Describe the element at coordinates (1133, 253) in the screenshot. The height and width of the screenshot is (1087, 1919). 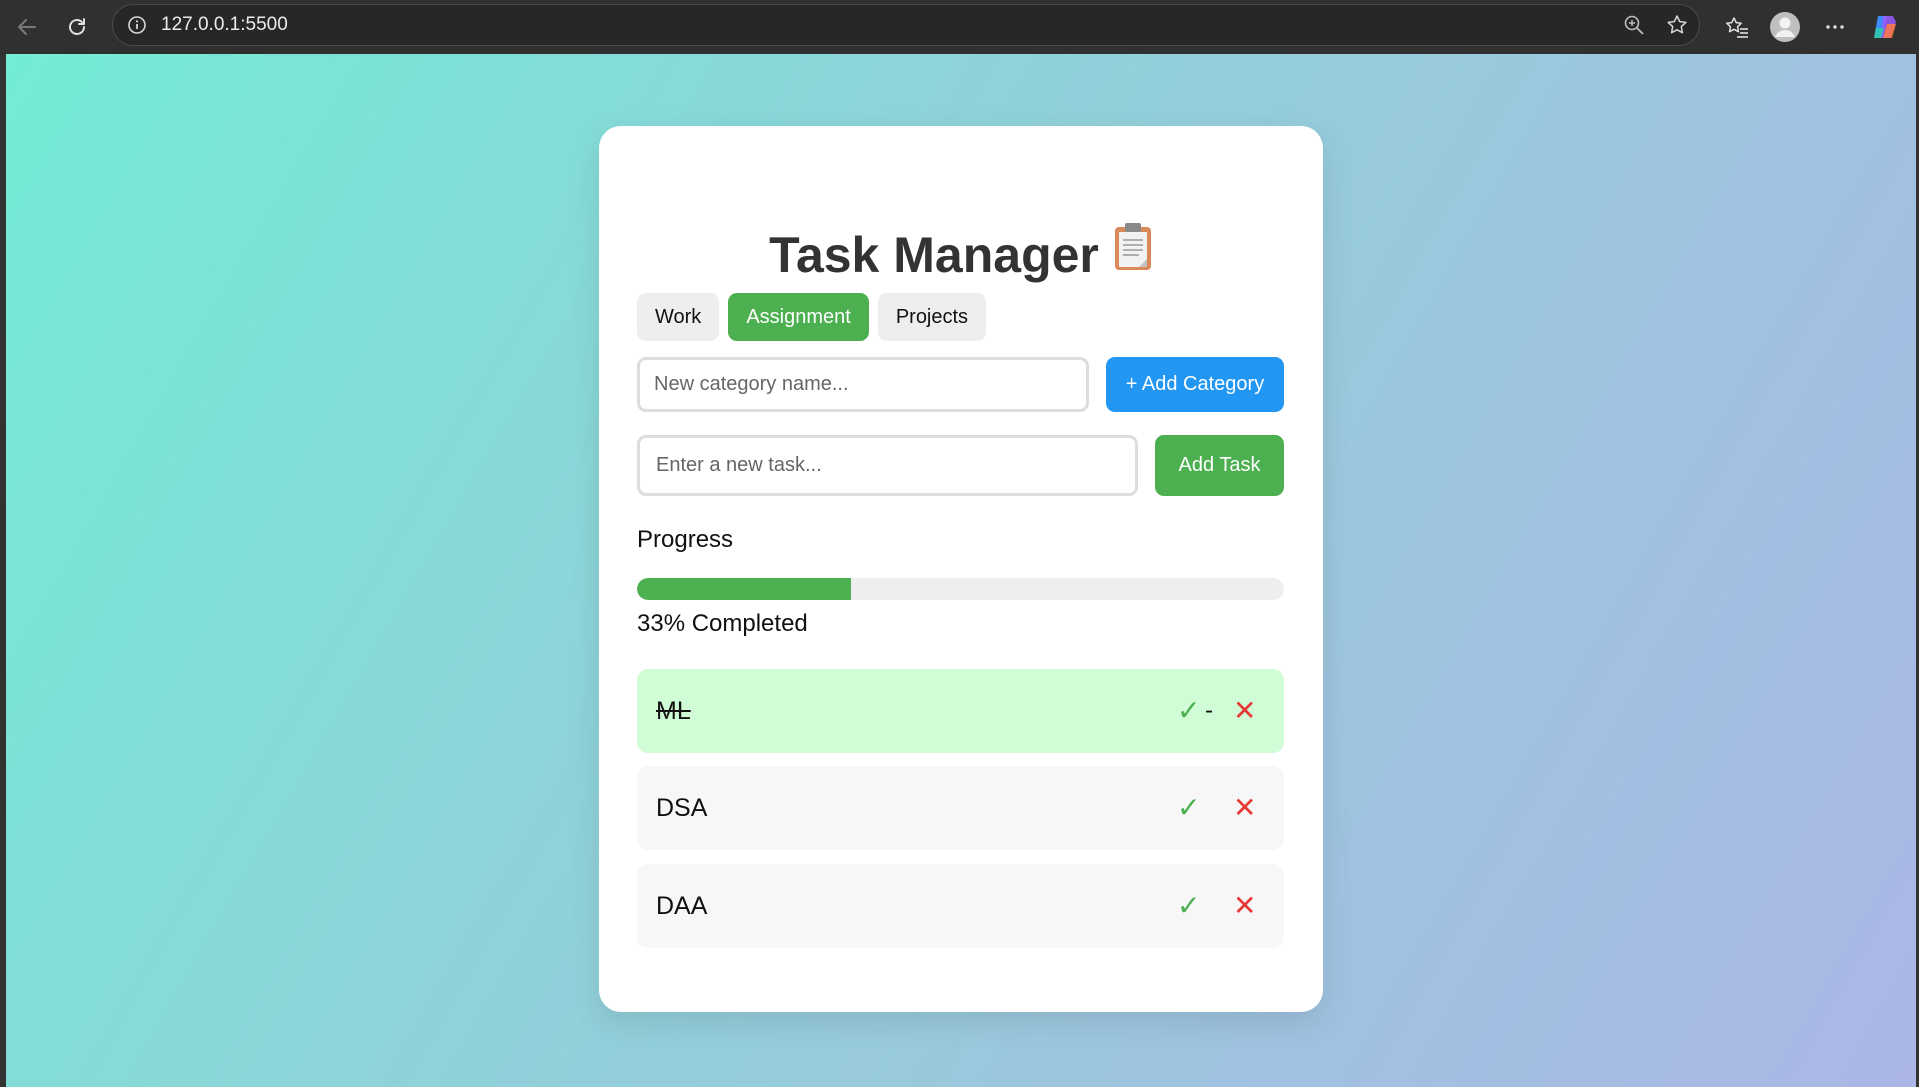
I see `clipboard-icon` at that location.